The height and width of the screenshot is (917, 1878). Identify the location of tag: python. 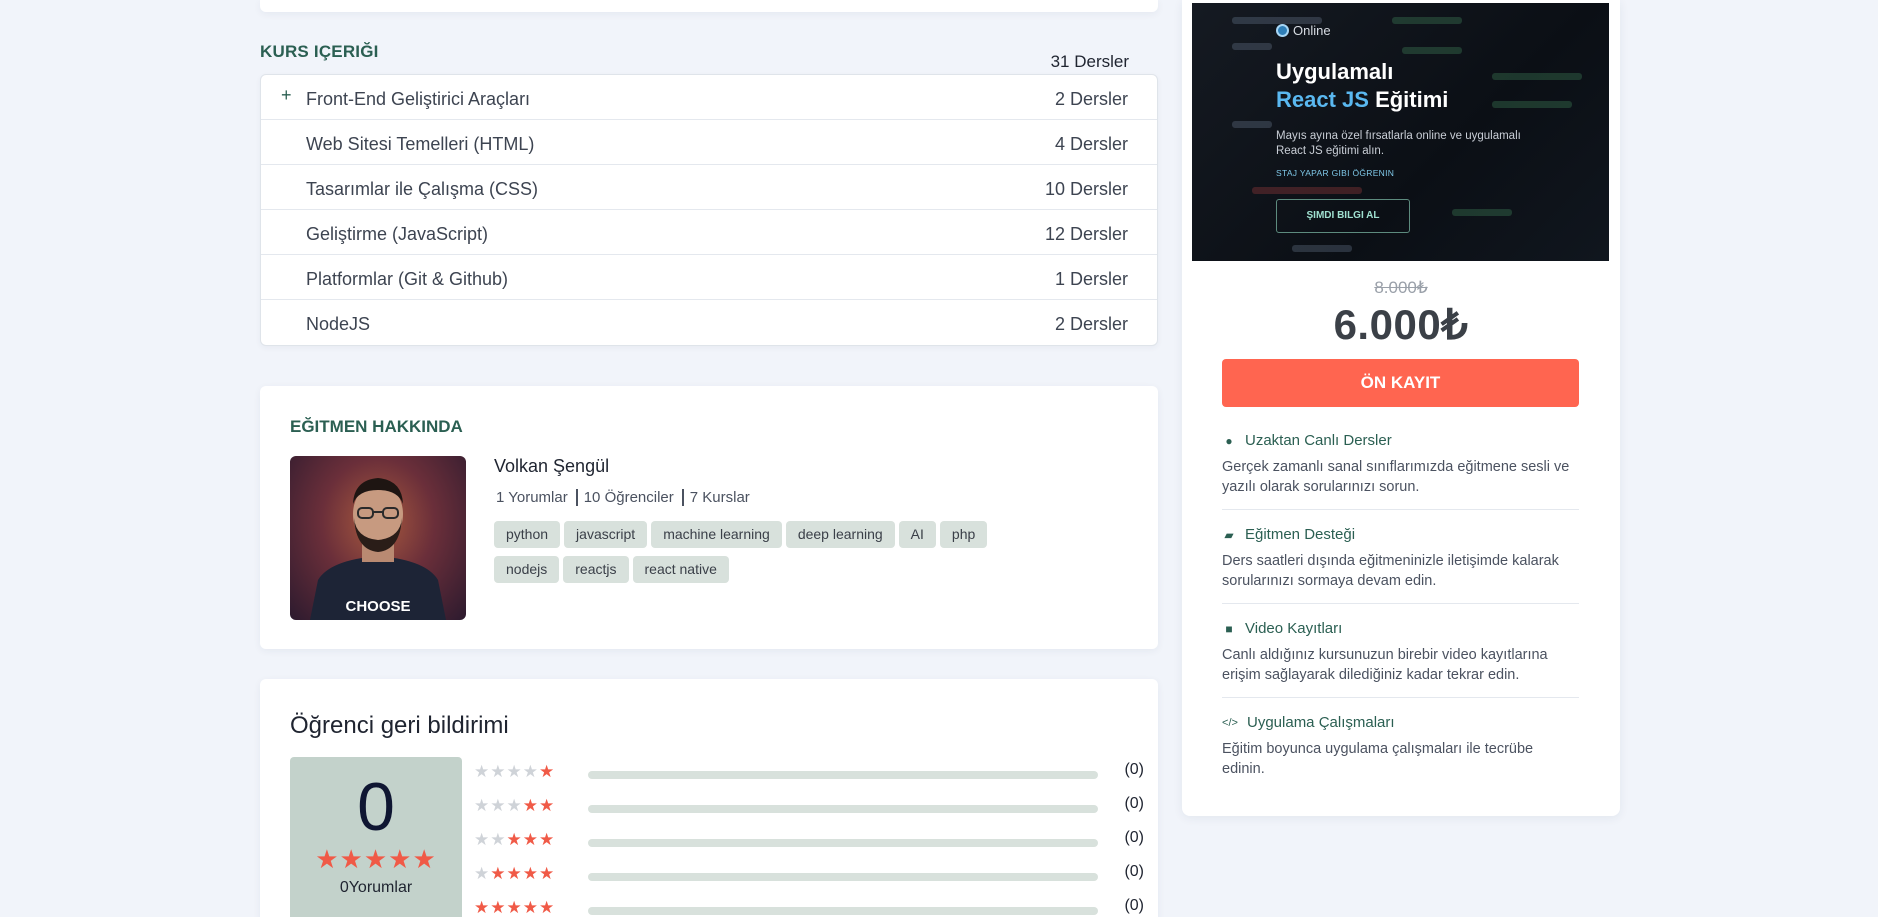
(527, 534).